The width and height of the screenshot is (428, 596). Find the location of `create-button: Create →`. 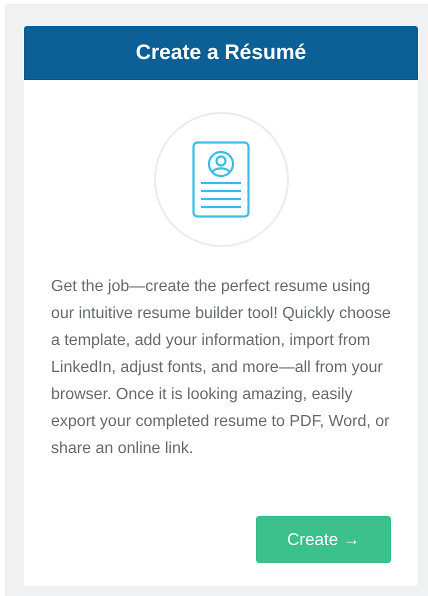

create-button: Create → is located at coordinates (323, 539).